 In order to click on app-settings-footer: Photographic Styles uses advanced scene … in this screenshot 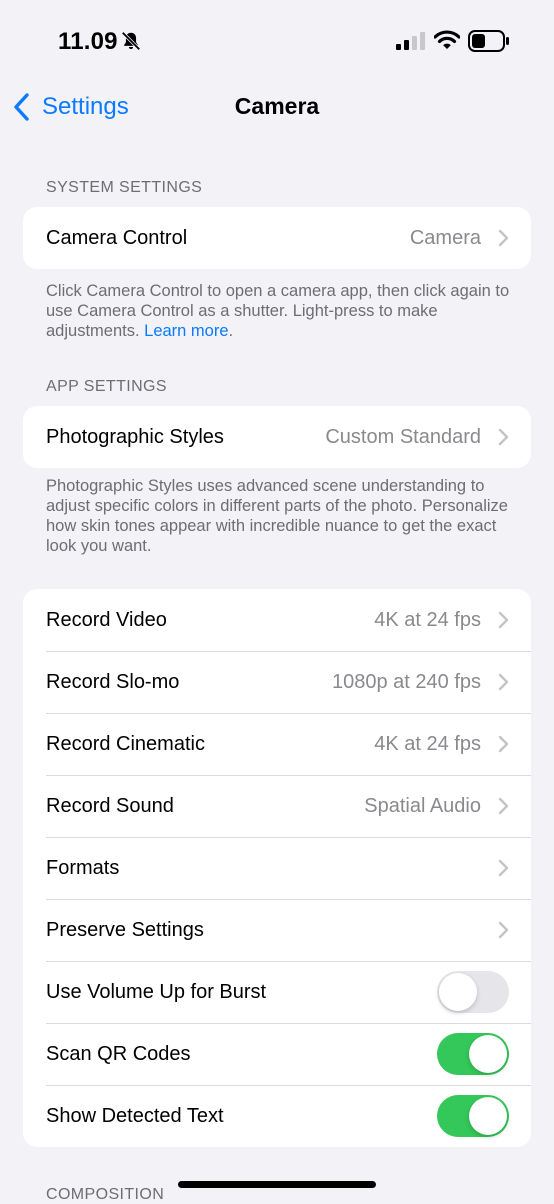, I will do `click(277, 516)`.